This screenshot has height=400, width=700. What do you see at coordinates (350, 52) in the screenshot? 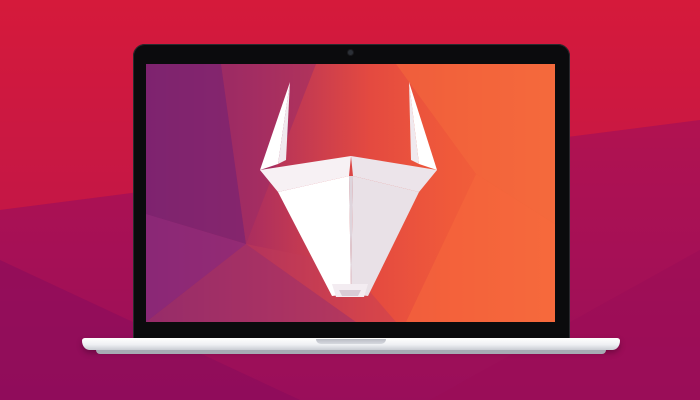
I see `camera-icon` at bounding box center [350, 52].